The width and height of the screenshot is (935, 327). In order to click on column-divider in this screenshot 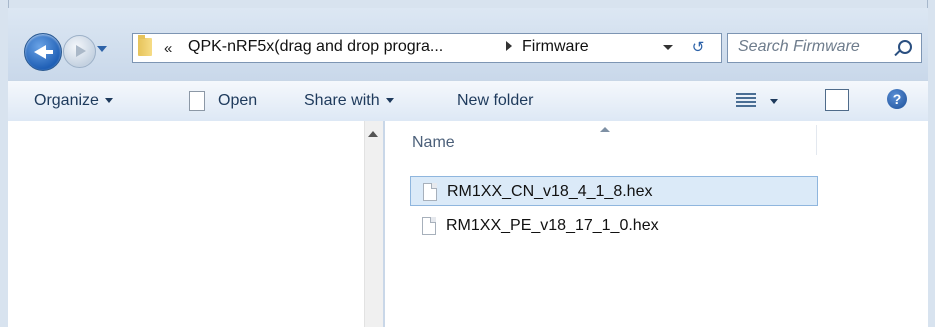, I will do `click(816, 140)`.